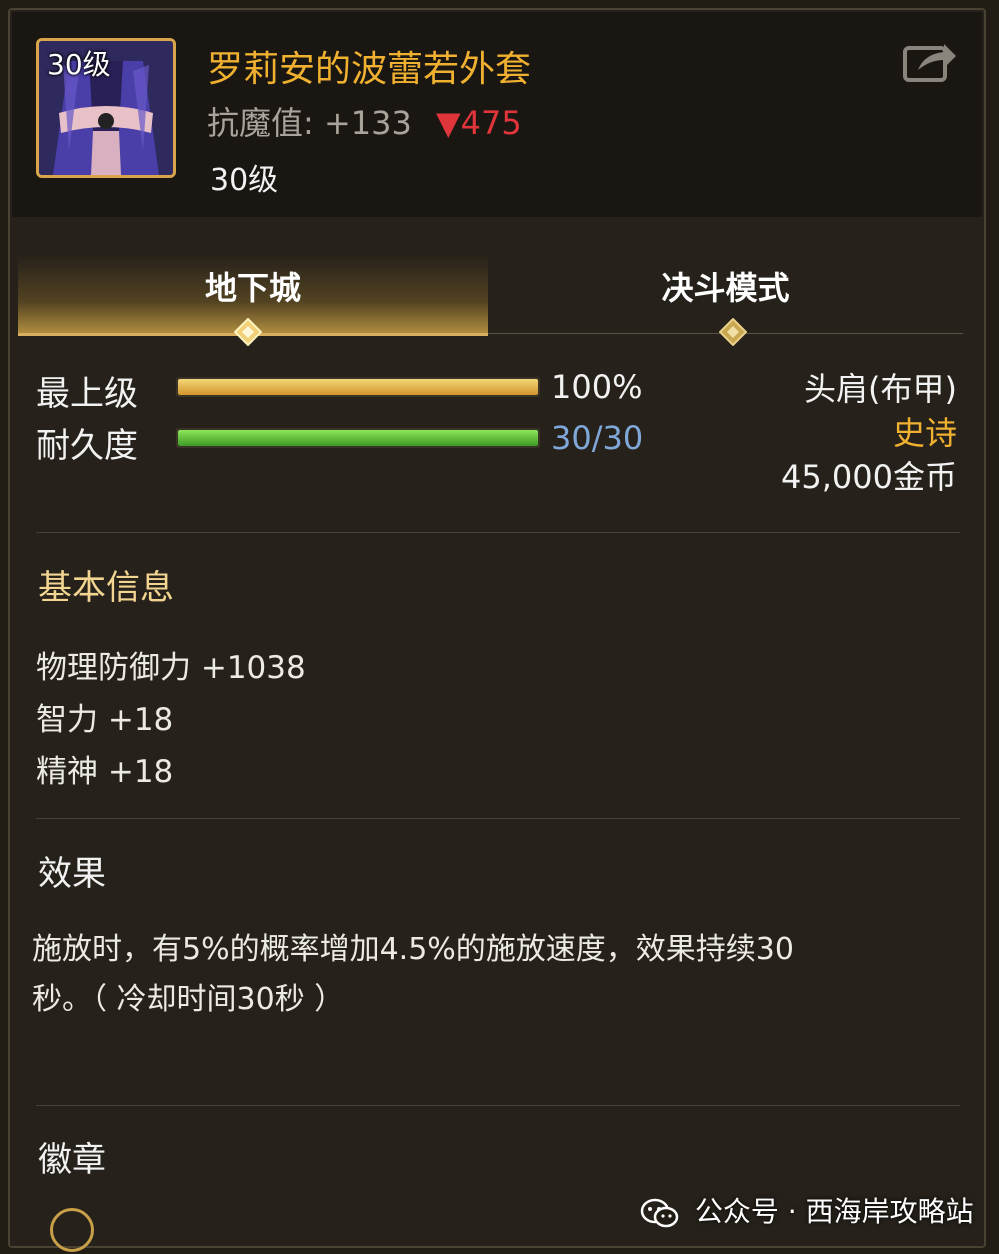 This screenshot has width=999, height=1254. What do you see at coordinates (930, 62) in the screenshot?
I see `share-export-icon` at bounding box center [930, 62].